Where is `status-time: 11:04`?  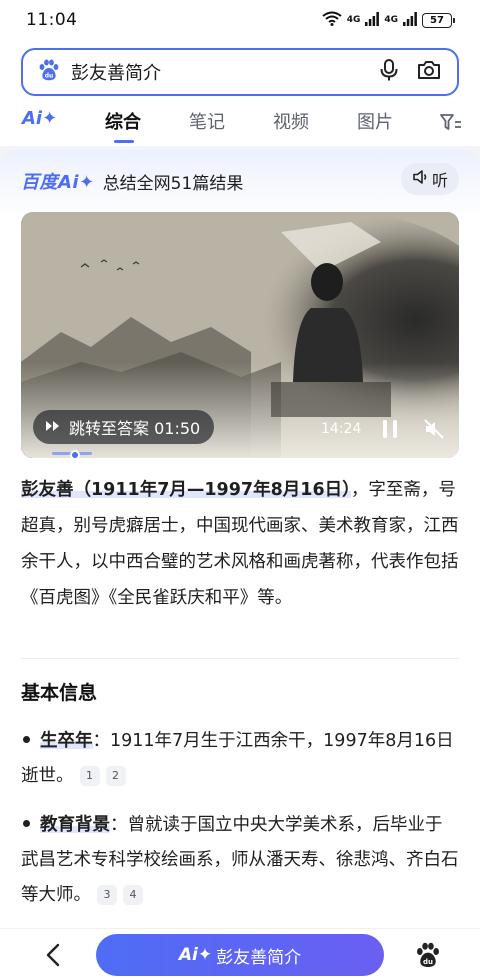 status-time: 11:04 is located at coordinates (52, 20).